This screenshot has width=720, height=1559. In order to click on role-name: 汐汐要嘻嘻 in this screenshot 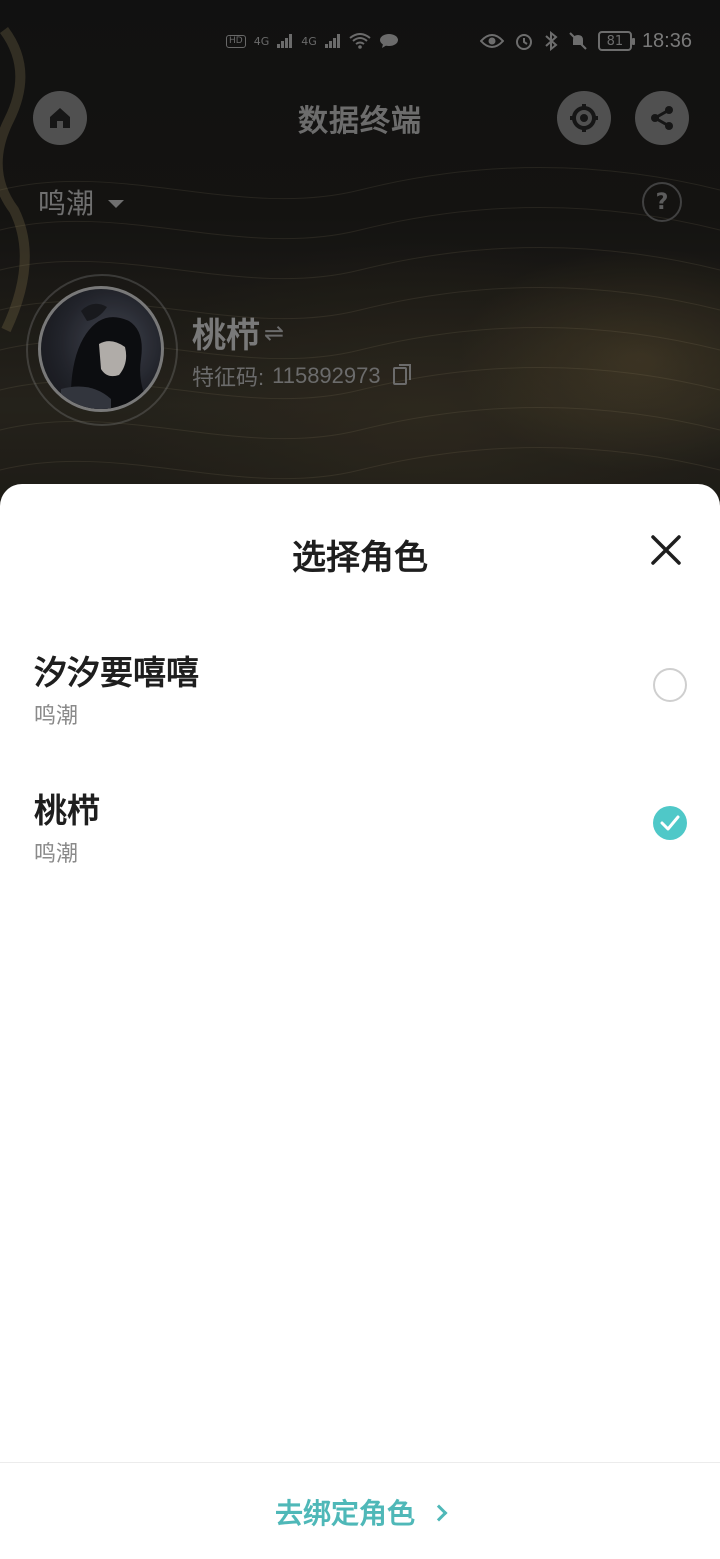, I will do `click(116, 672)`.